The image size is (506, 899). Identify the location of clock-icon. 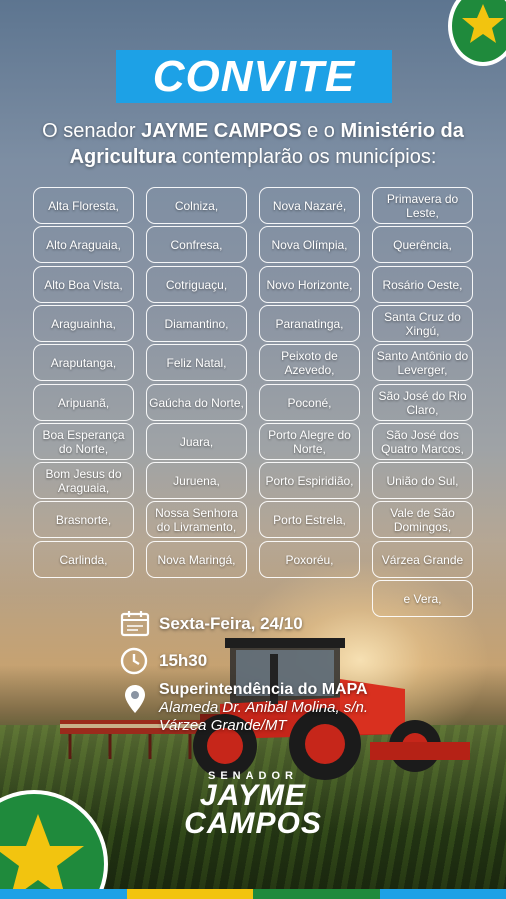
(134, 661).